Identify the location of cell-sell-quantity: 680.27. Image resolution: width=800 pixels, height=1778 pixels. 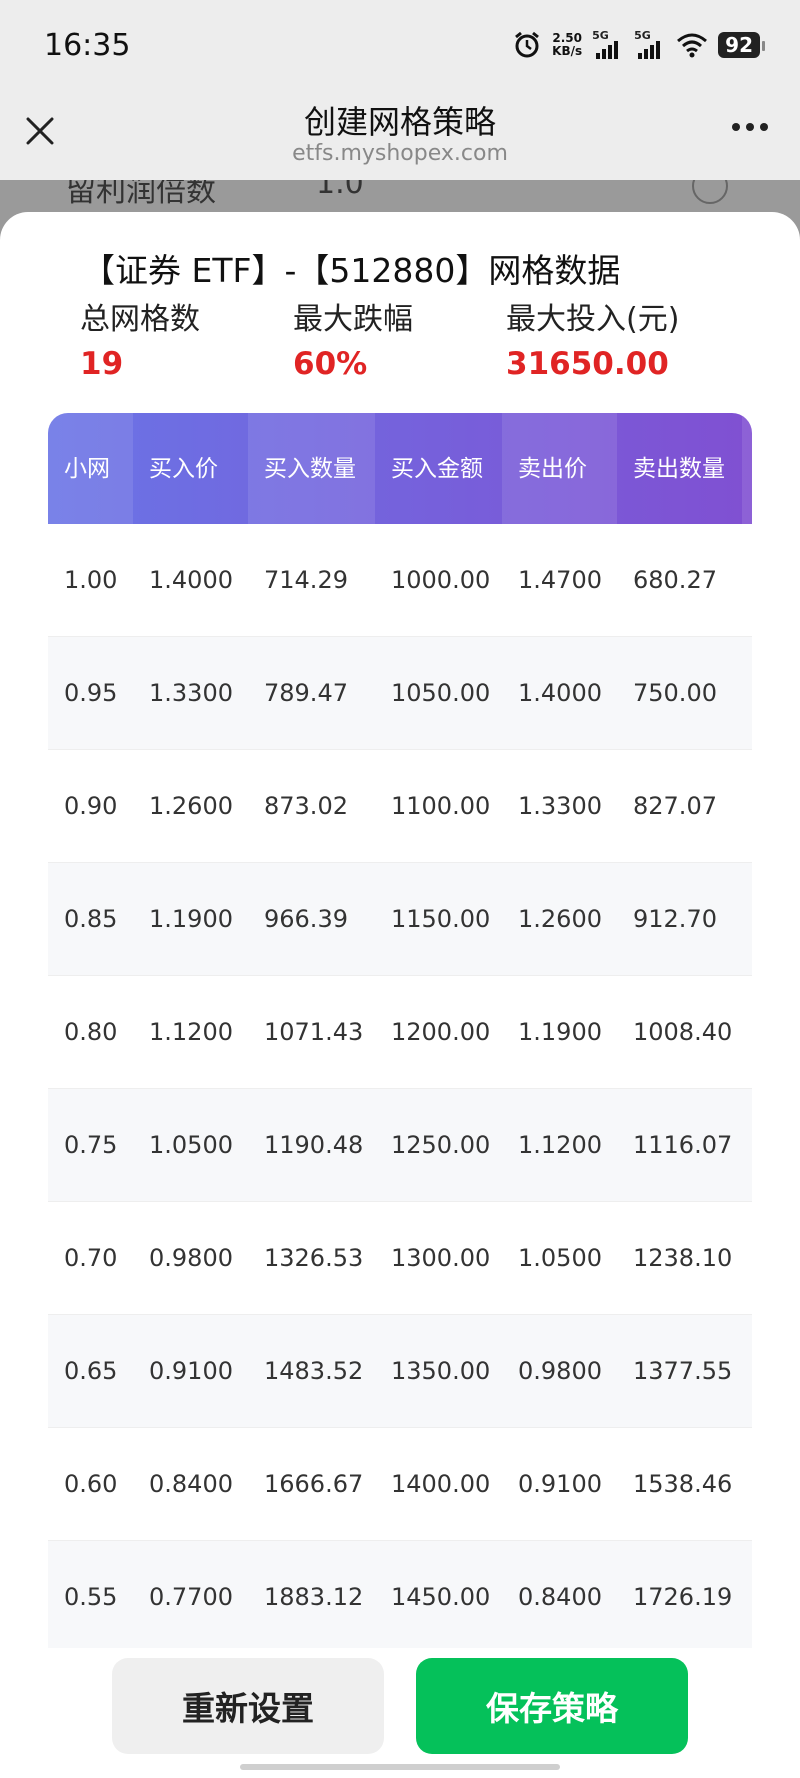
(675, 580).